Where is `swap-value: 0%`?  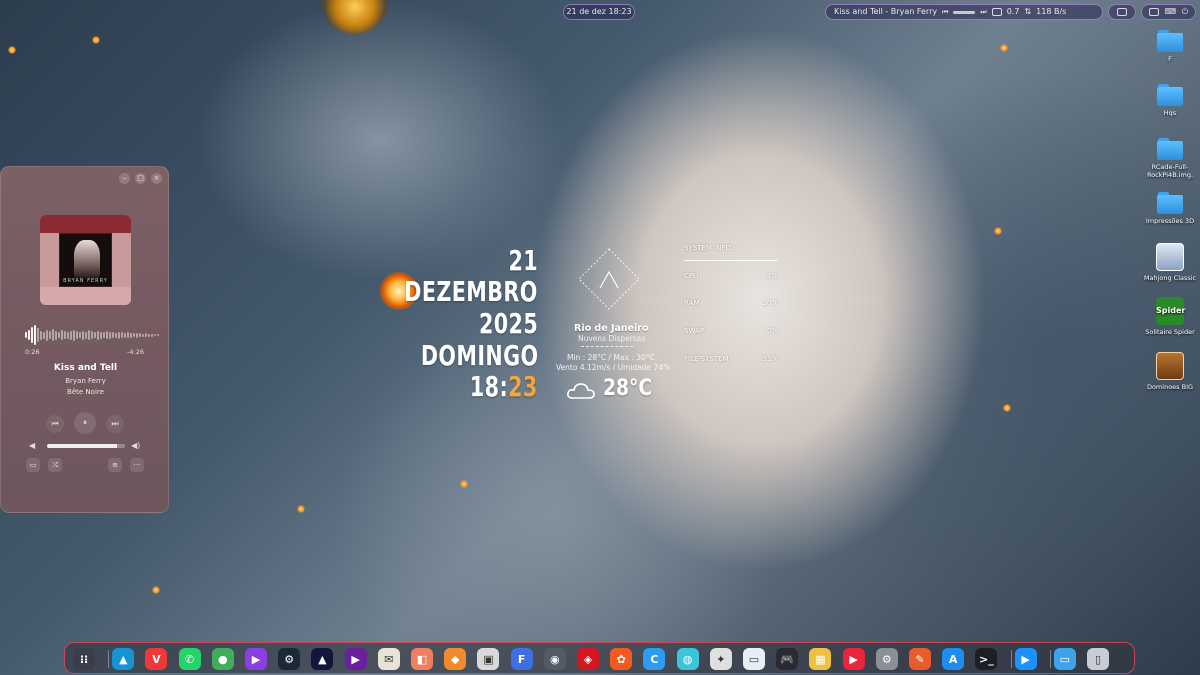
swap-value: 0% is located at coordinates (772, 331).